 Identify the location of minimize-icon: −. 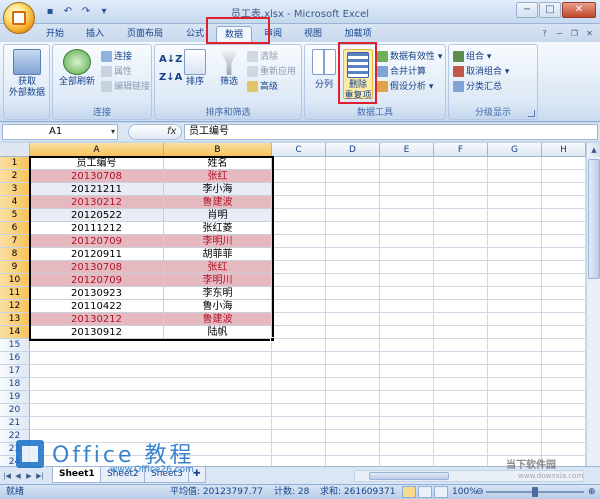
(559, 33).